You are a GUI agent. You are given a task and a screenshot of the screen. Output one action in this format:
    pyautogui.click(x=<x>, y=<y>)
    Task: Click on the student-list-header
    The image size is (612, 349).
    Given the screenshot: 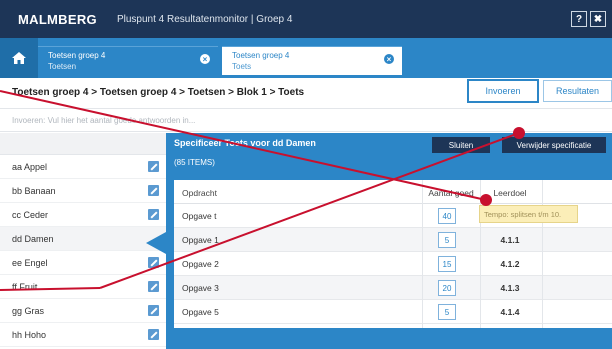 What is the action you would take?
    pyautogui.click(x=83, y=144)
    